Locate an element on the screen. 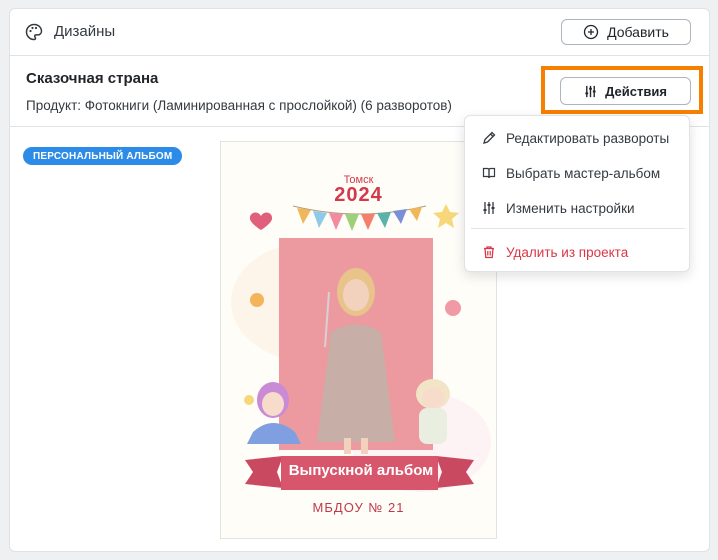 This screenshot has width=718, height=560. trash-icon is located at coordinates (489, 252).